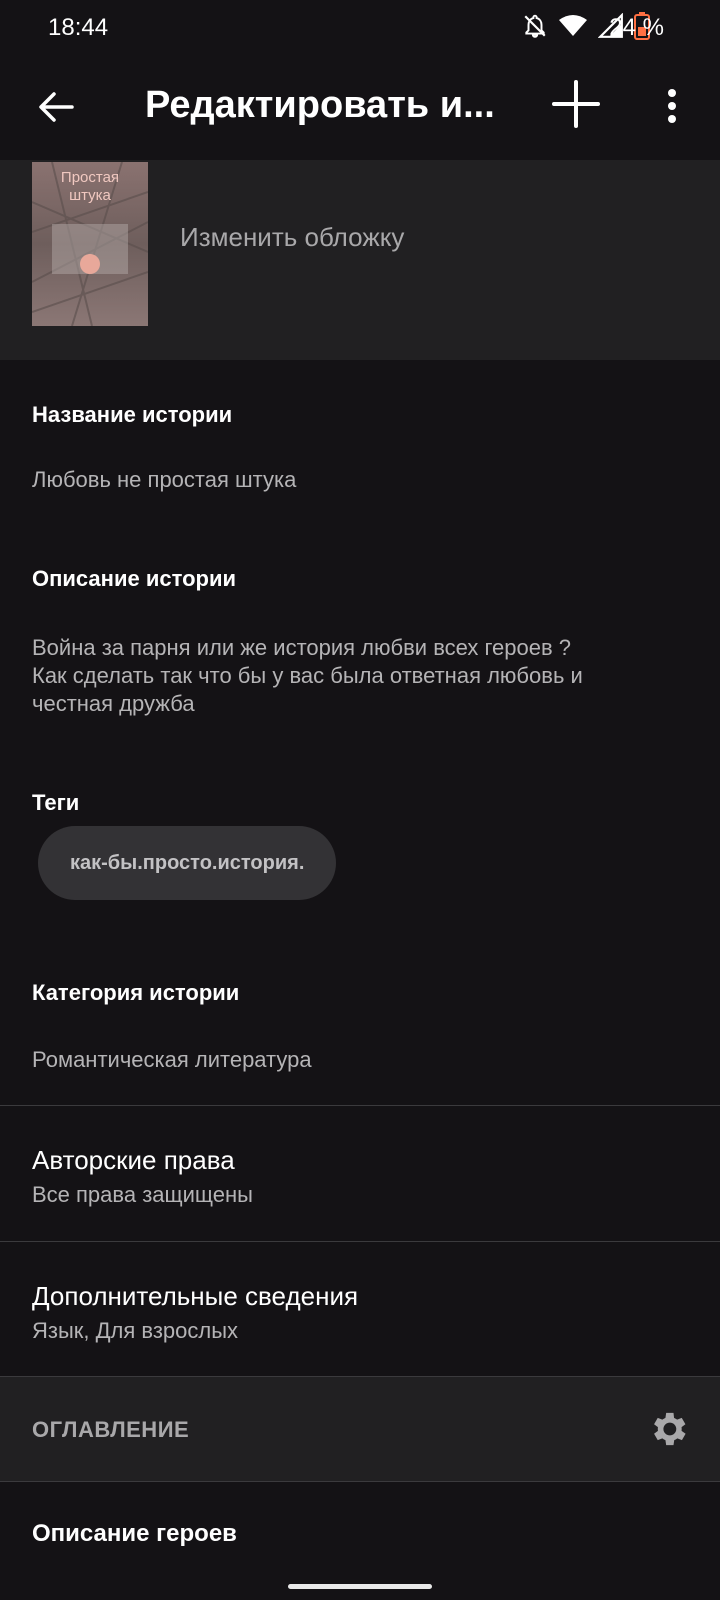  I want to click on status-bar: 18:44 24 %, so click(360, 28).